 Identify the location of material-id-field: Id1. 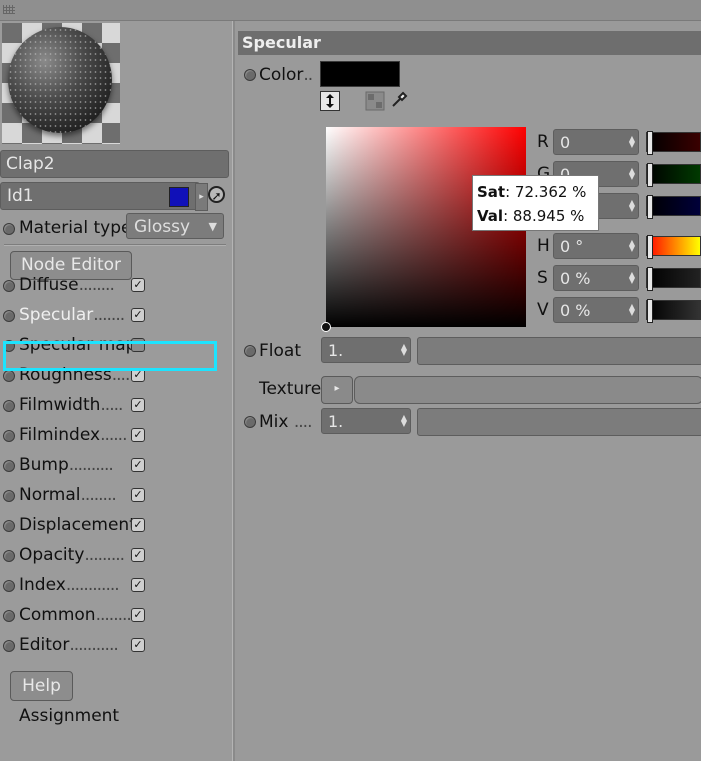
(100, 196).